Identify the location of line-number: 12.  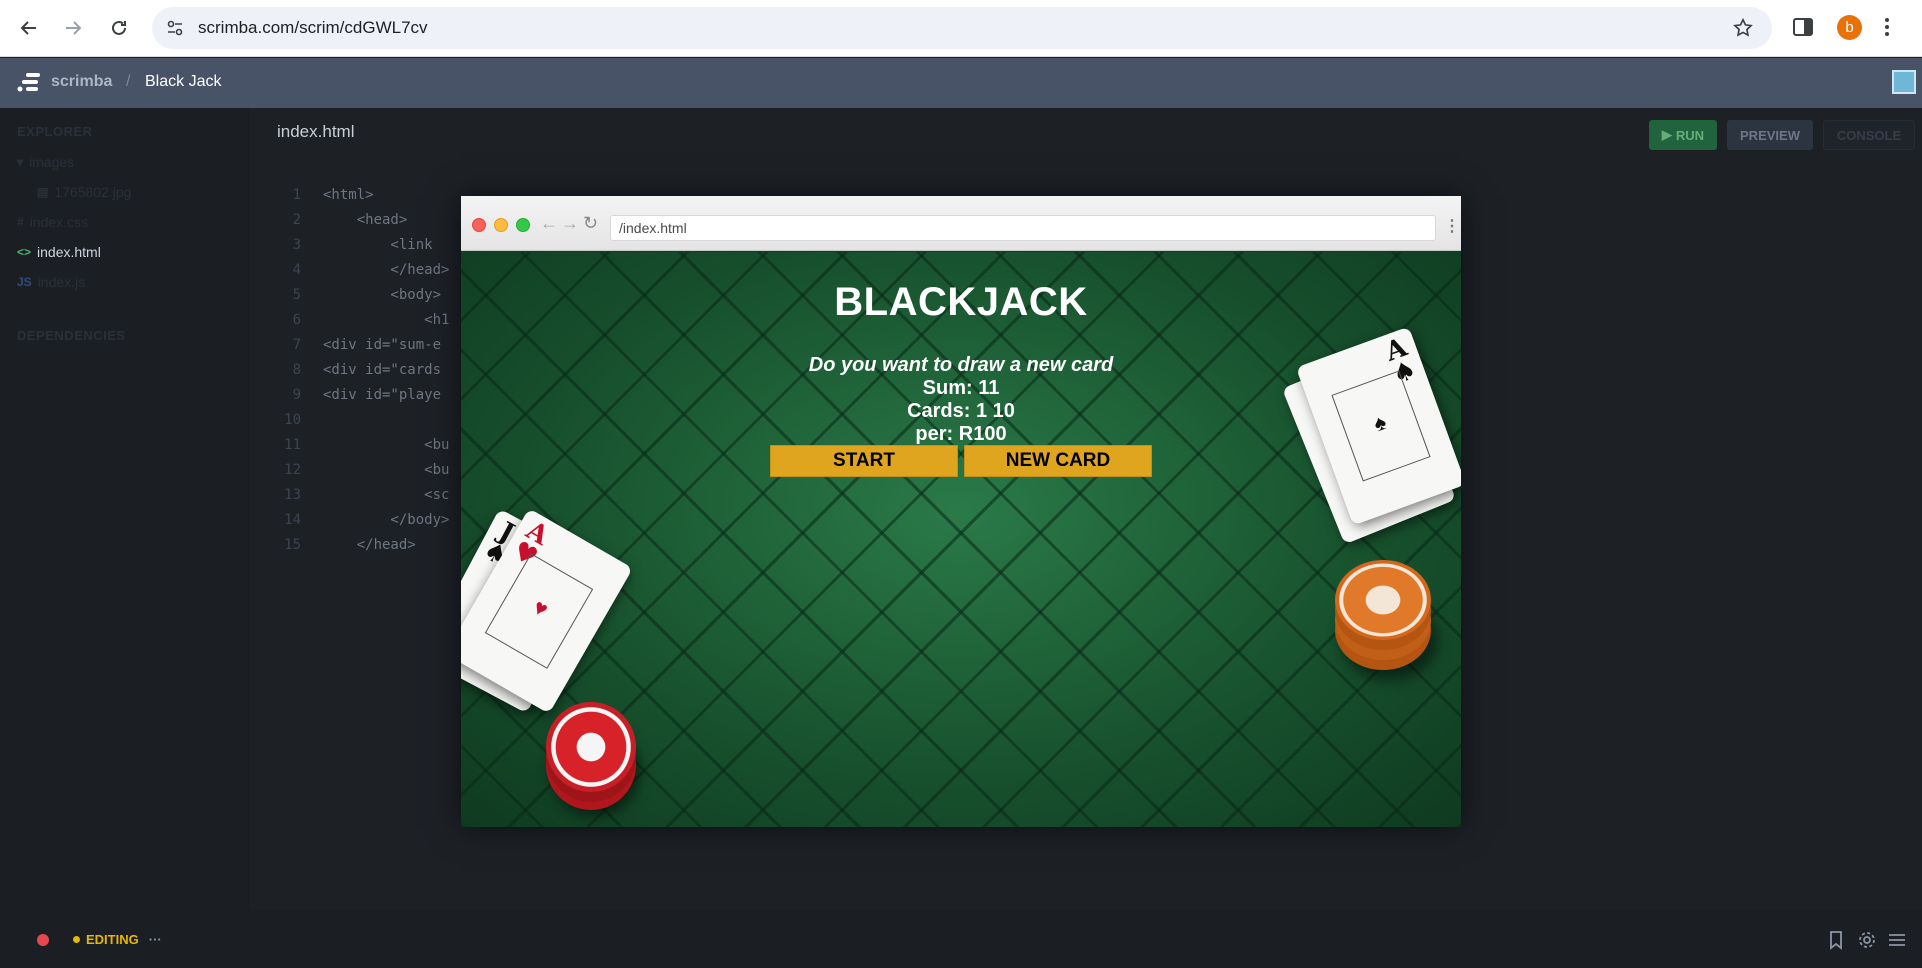
(292, 470).